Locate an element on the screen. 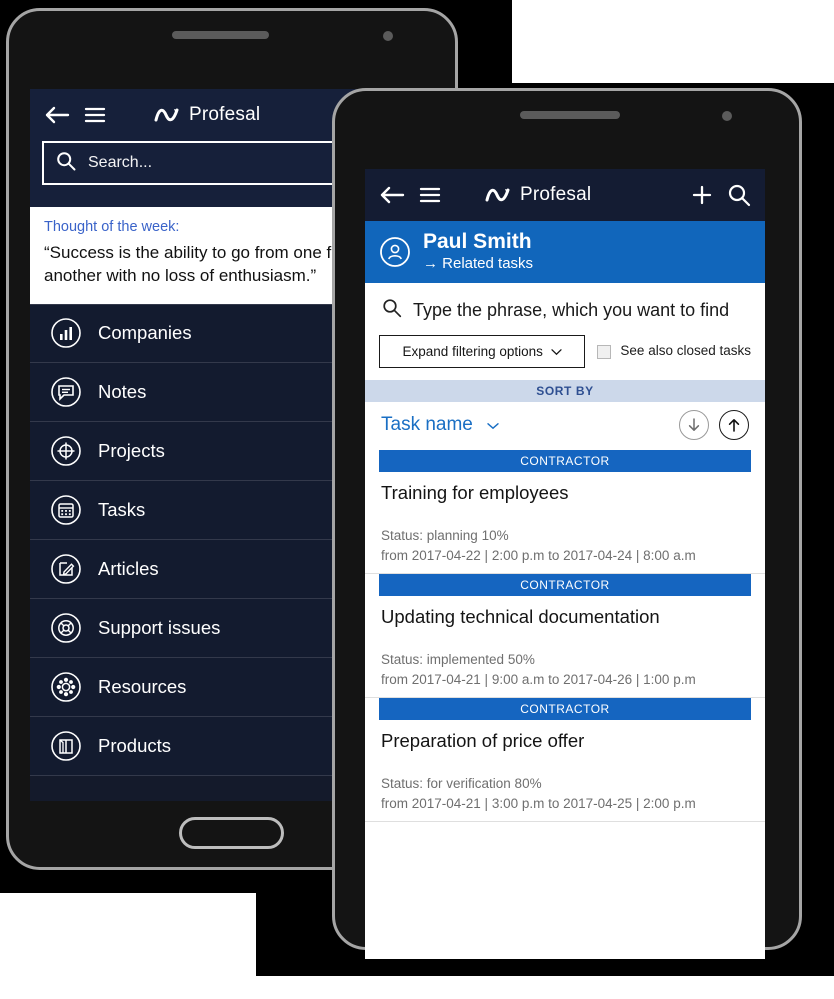 This screenshot has height=999, width=834. person-subtitle: → Related tasks is located at coordinates (478, 263).